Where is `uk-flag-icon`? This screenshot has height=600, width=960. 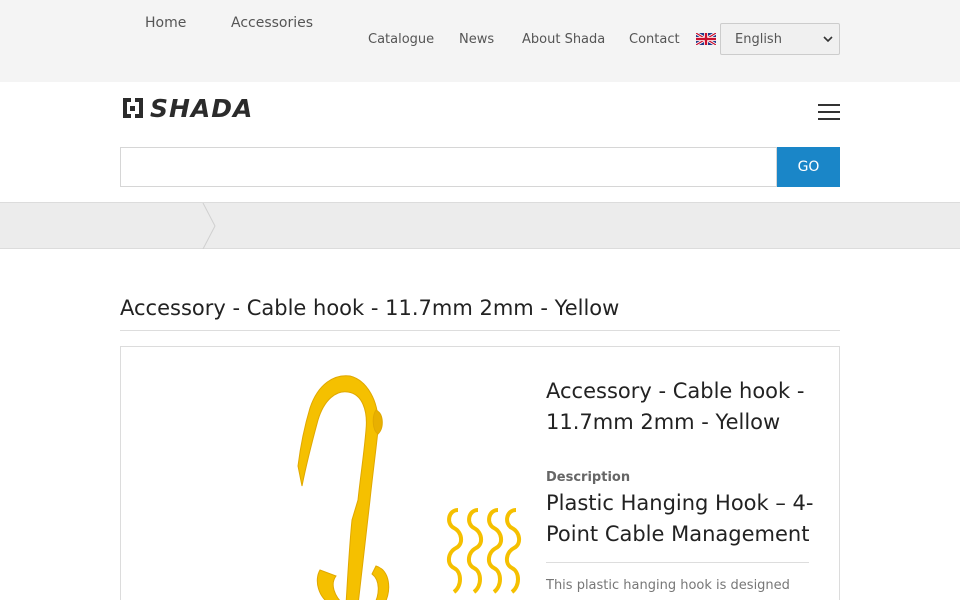 uk-flag-icon is located at coordinates (706, 39).